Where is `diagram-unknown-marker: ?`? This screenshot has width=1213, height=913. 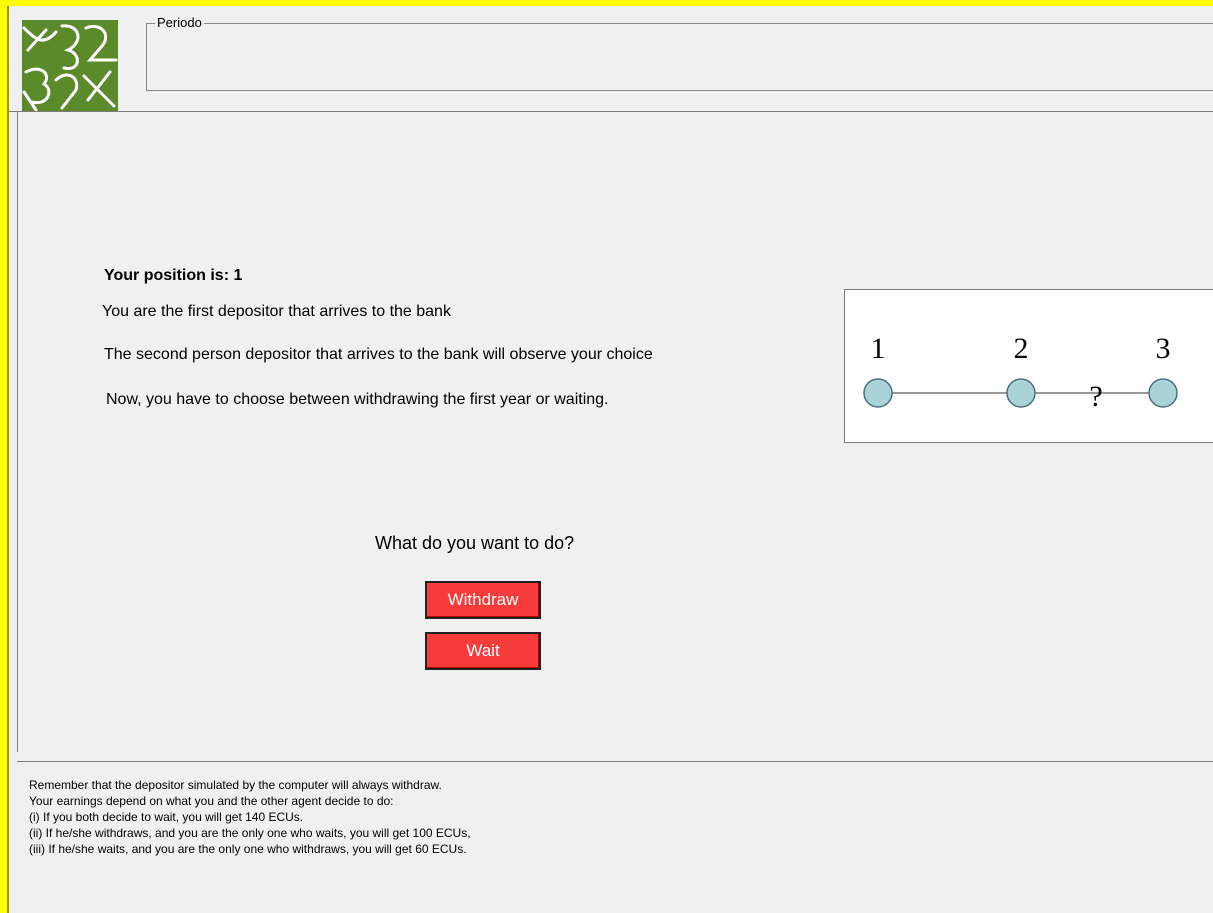
diagram-unknown-marker: ? is located at coordinates (1095, 396).